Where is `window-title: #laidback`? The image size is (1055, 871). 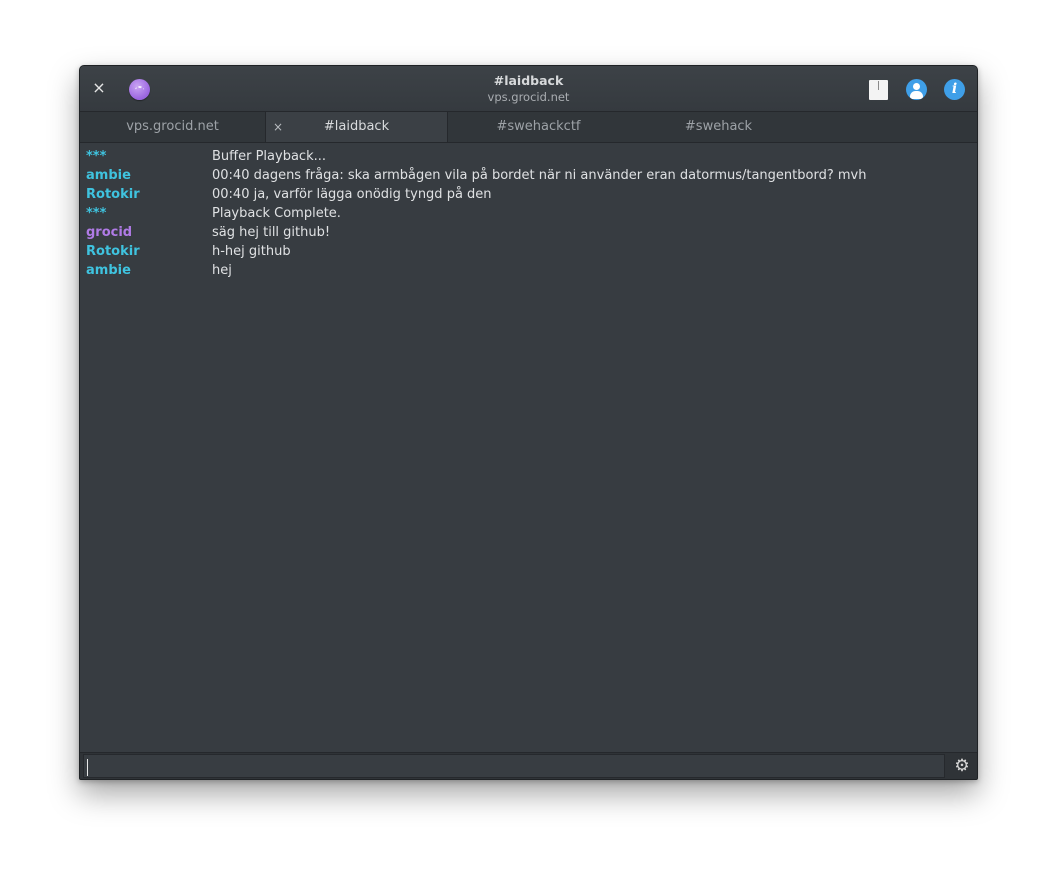 window-title: #laidback is located at coordinates (528, 80).